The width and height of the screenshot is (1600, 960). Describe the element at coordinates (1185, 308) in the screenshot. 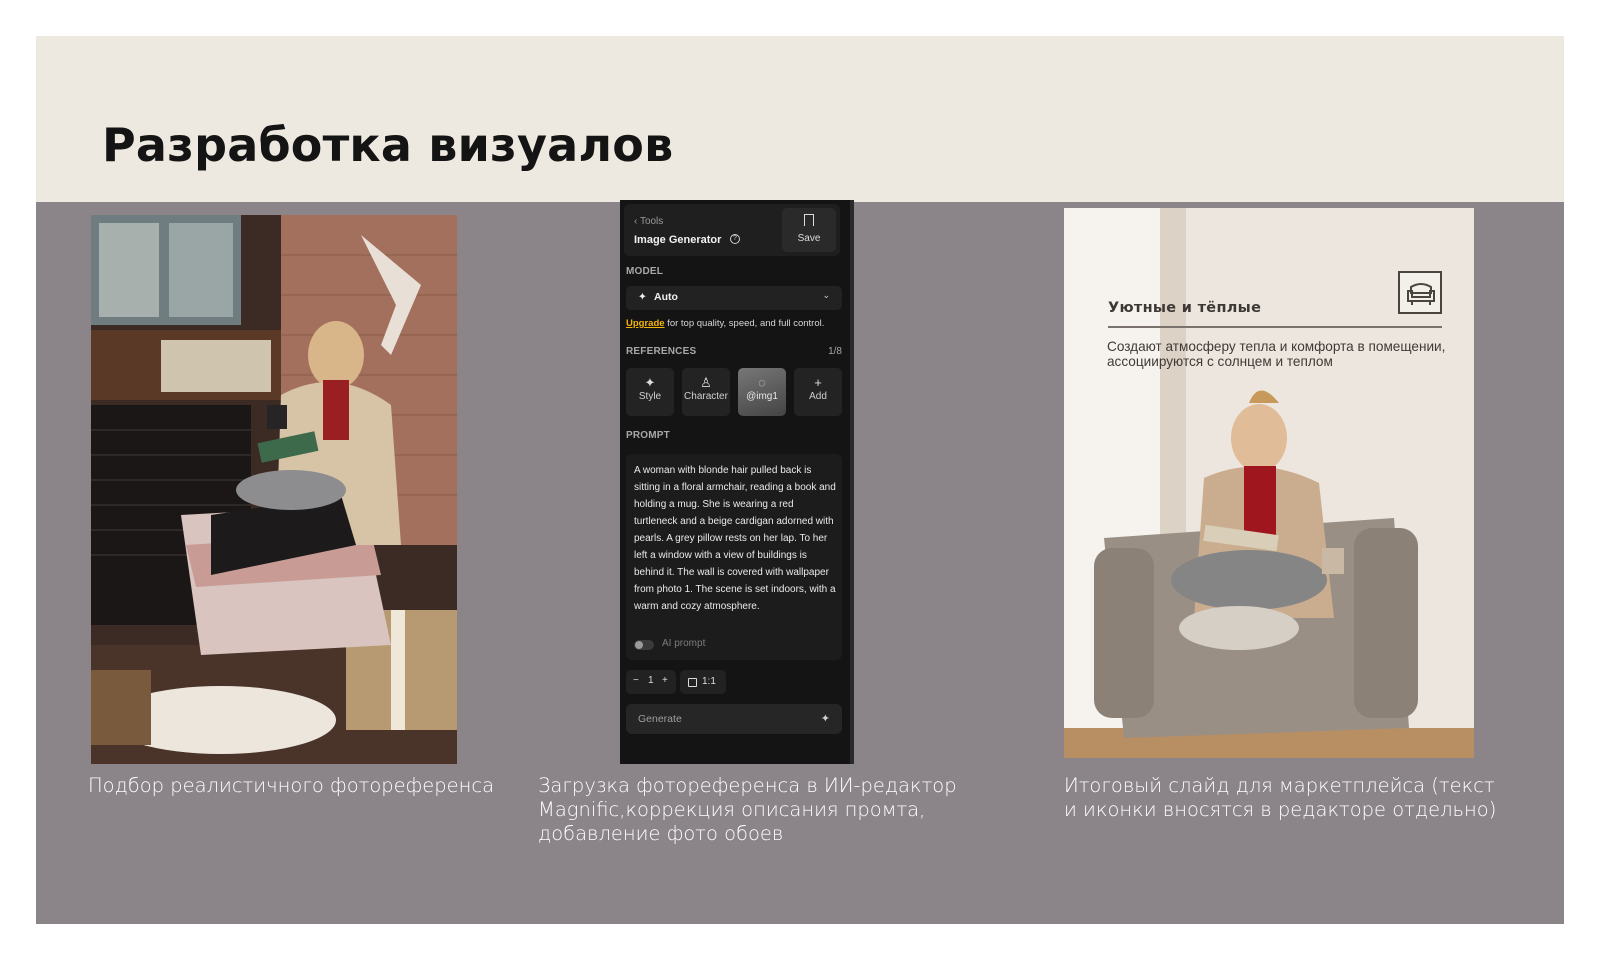

I see `final-slide-heading: Уютные и тёплые` at that location.